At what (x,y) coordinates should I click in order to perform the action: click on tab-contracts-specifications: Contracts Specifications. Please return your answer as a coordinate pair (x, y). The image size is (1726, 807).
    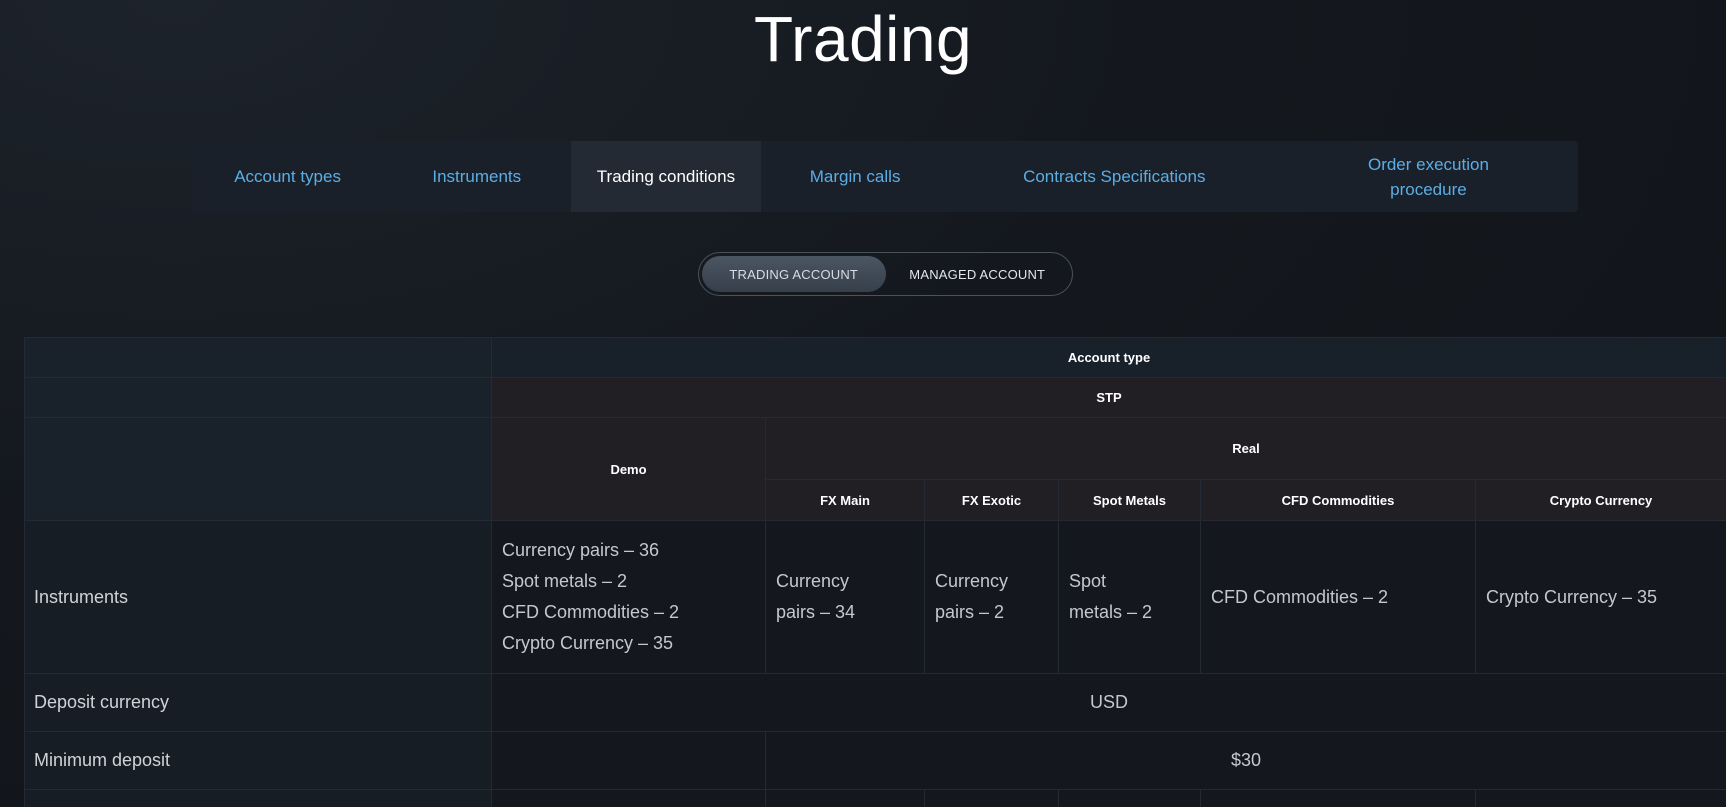
    Looking at the image, I should click on (1114, 176).